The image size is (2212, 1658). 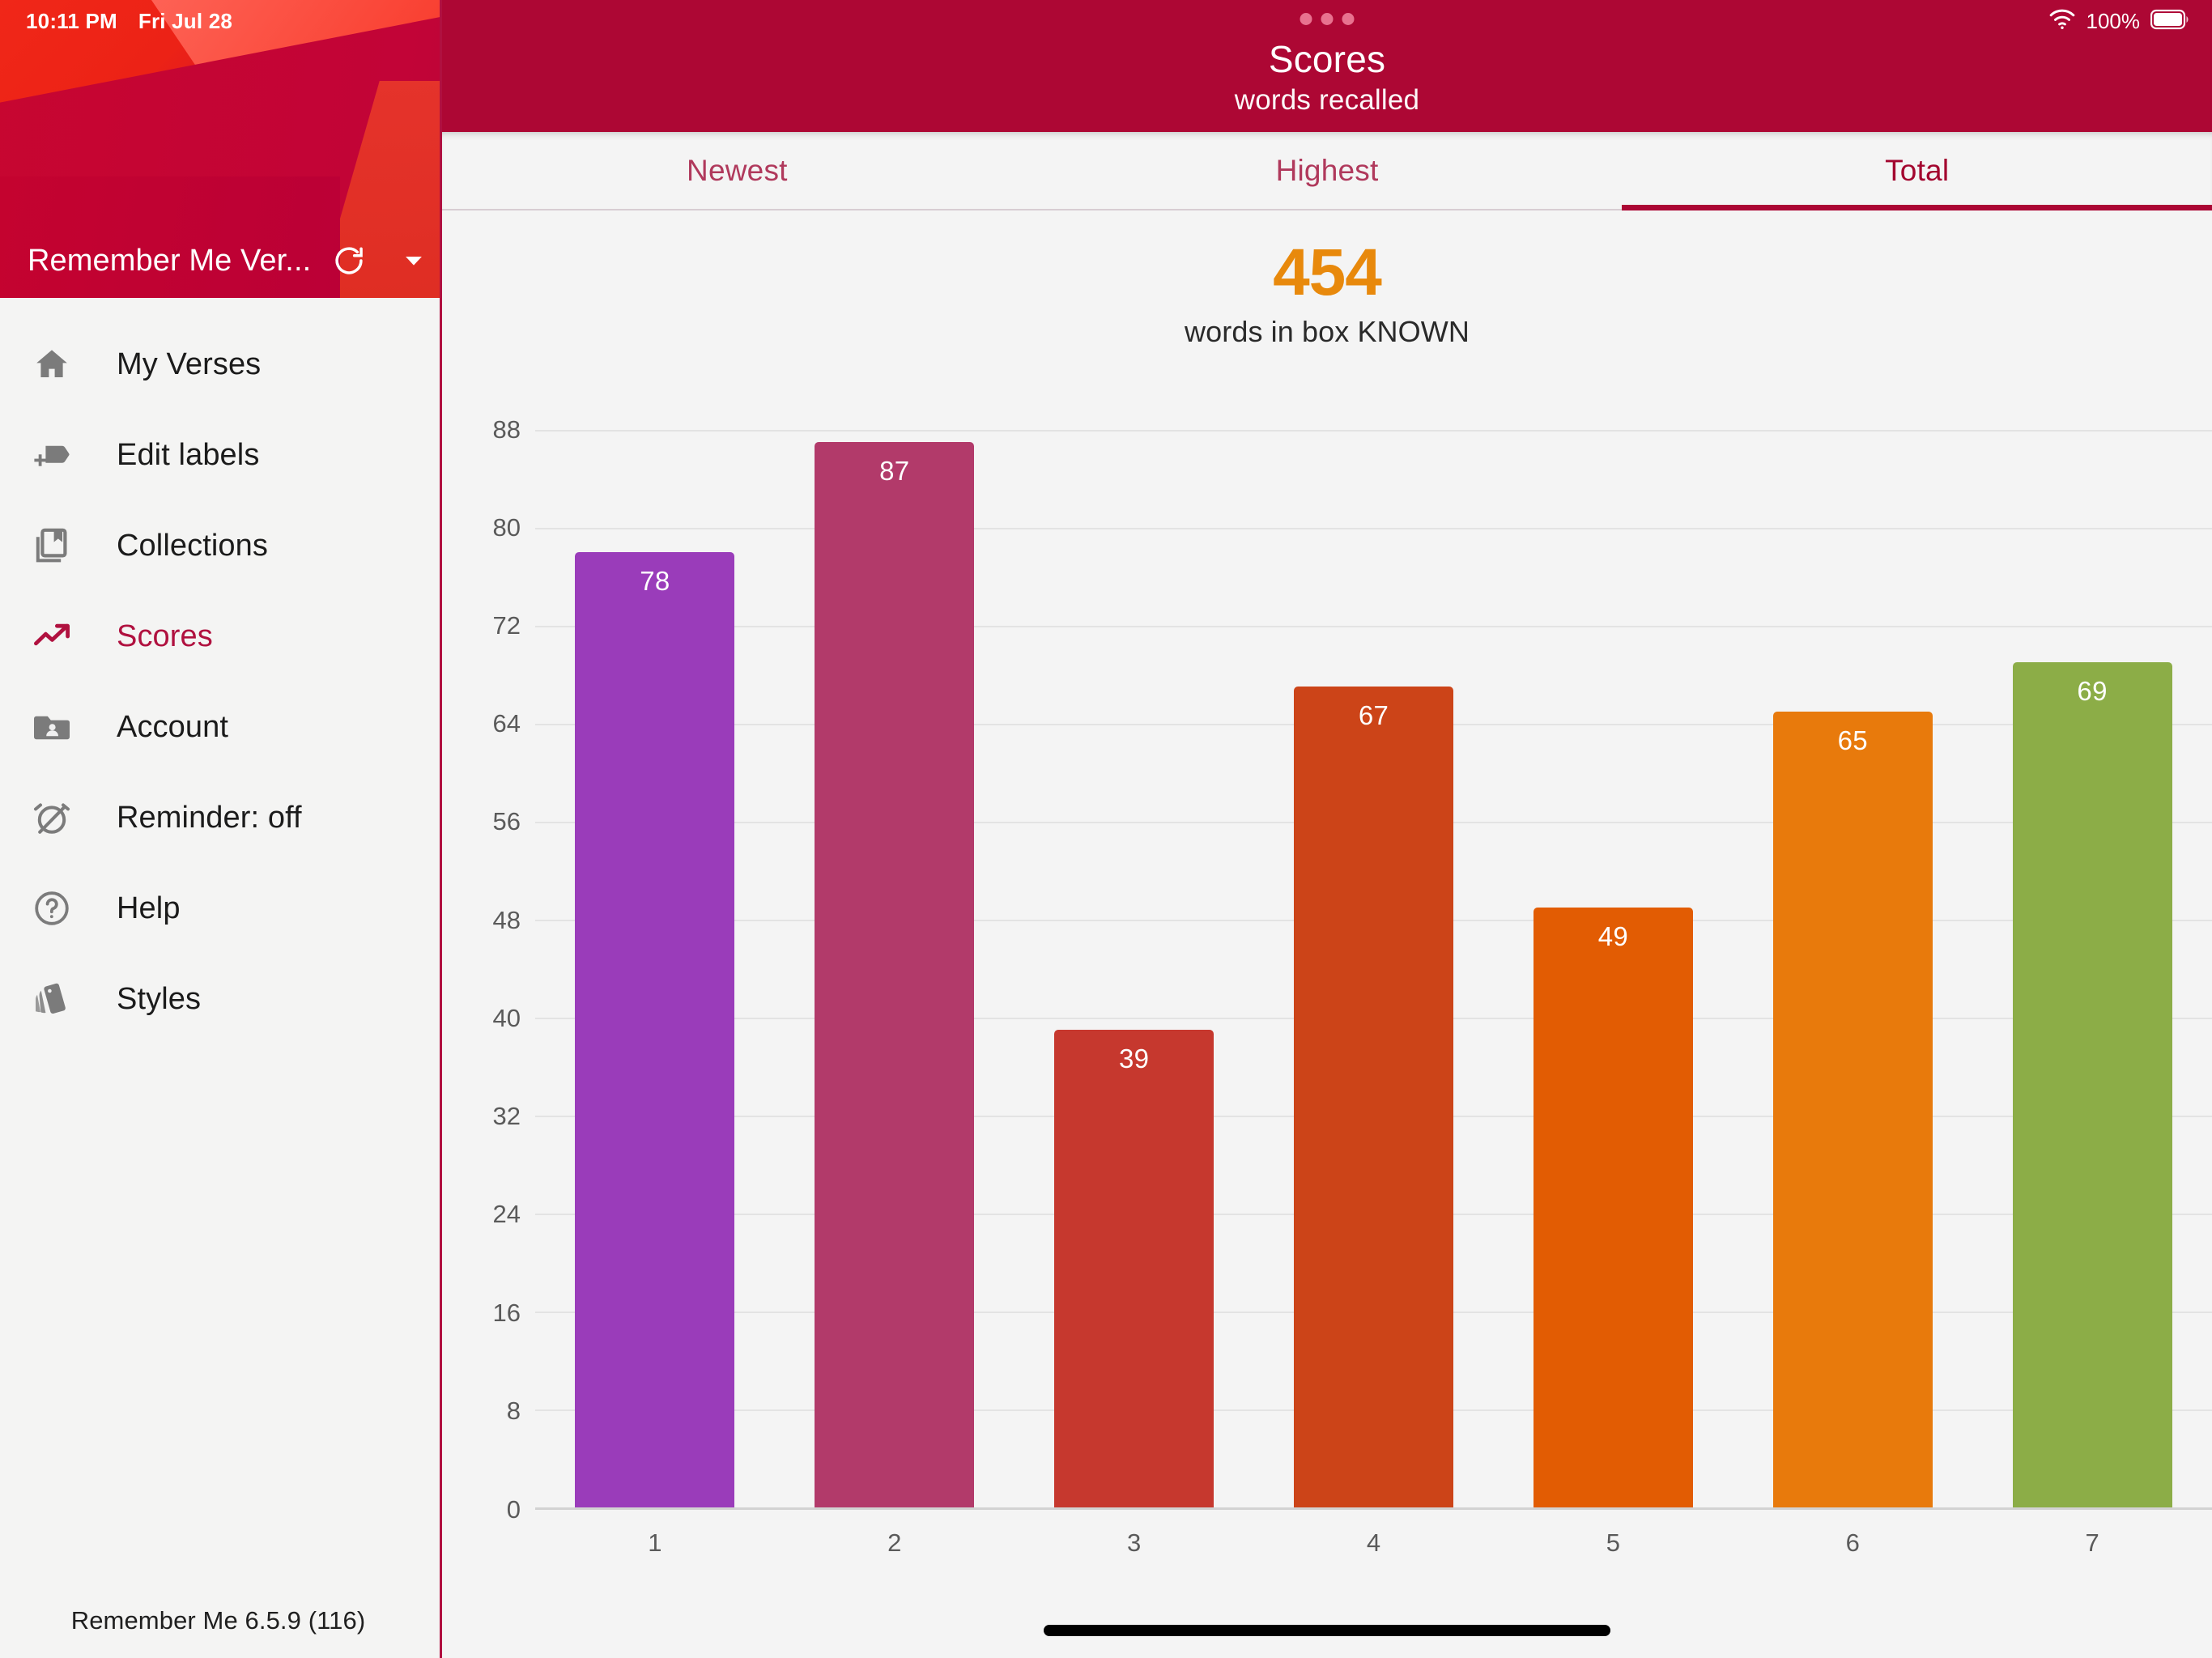 I want to click on tab-total: Total, so click(x=1917, y=171).